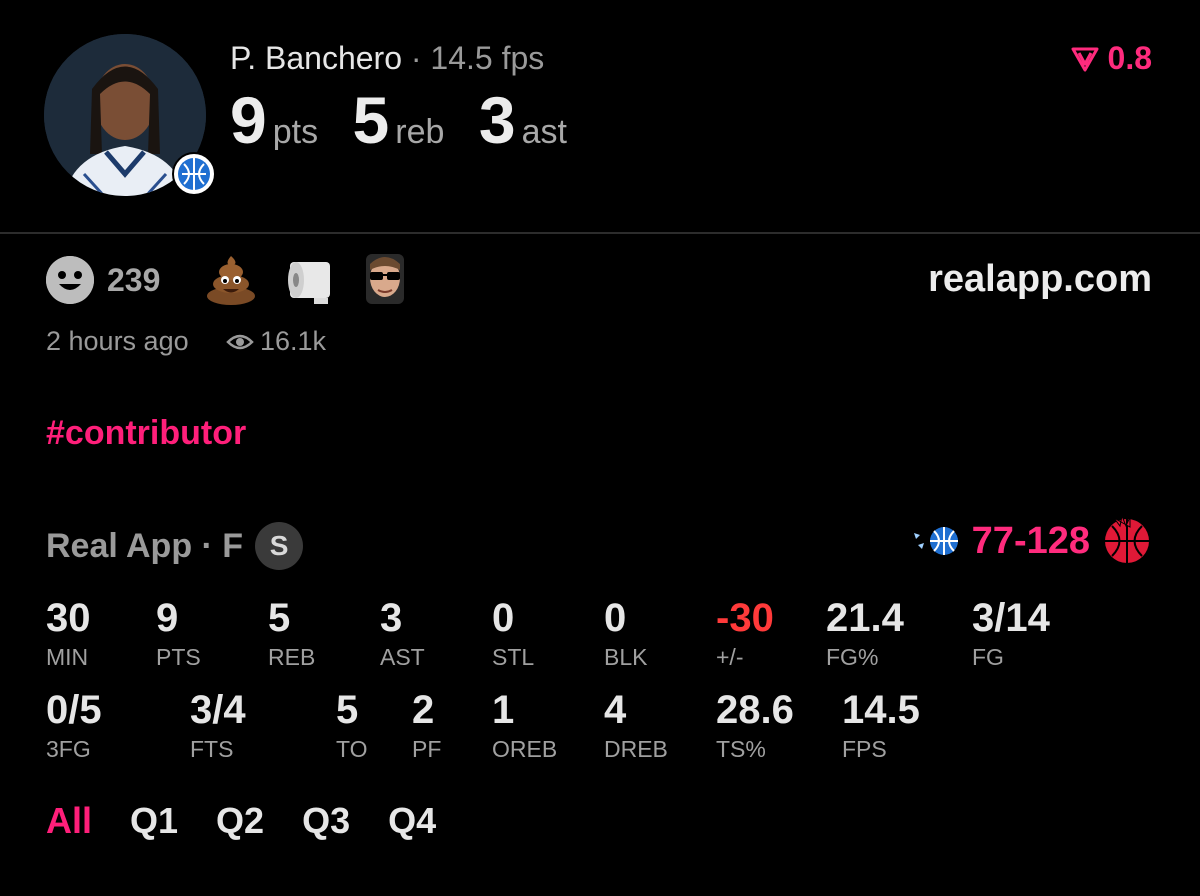  What do you see at coordinates (154, 821) in the screenshot?
I see `tab-q1: Q1` at bounding box center [154, 821].